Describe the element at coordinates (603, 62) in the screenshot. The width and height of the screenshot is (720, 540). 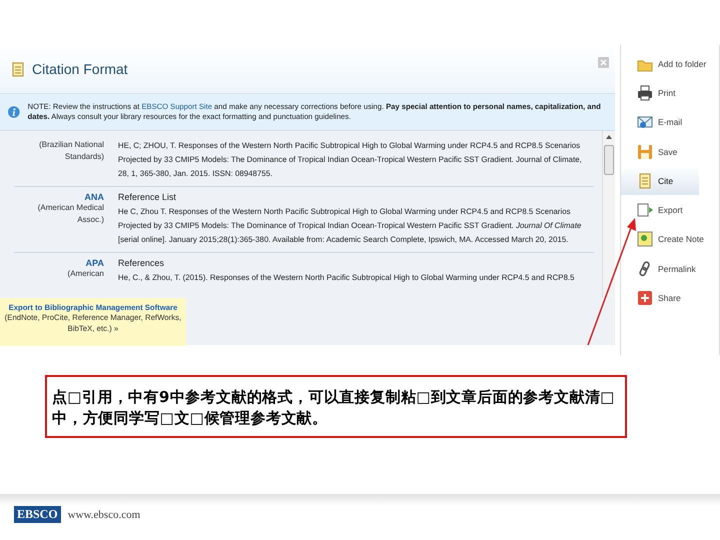
I see `close-icon` at that location.